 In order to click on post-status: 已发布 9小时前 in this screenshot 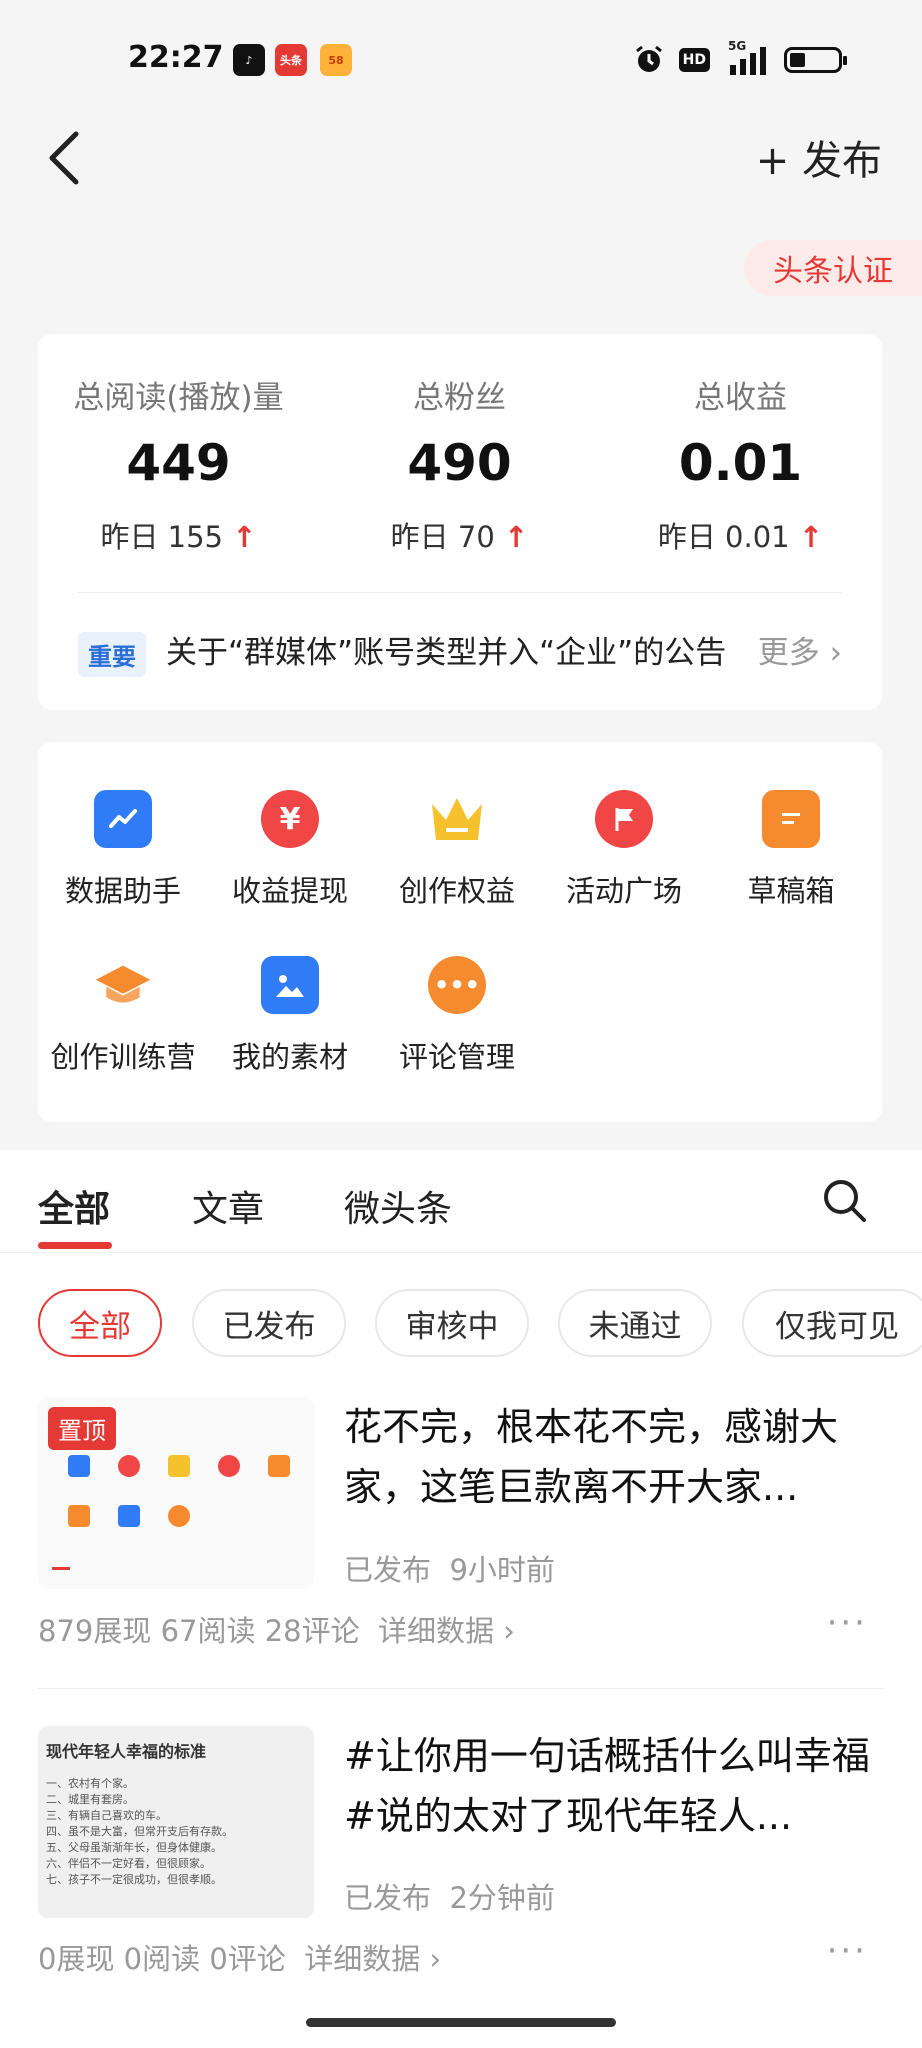, I will do `click(449, 1570)`.